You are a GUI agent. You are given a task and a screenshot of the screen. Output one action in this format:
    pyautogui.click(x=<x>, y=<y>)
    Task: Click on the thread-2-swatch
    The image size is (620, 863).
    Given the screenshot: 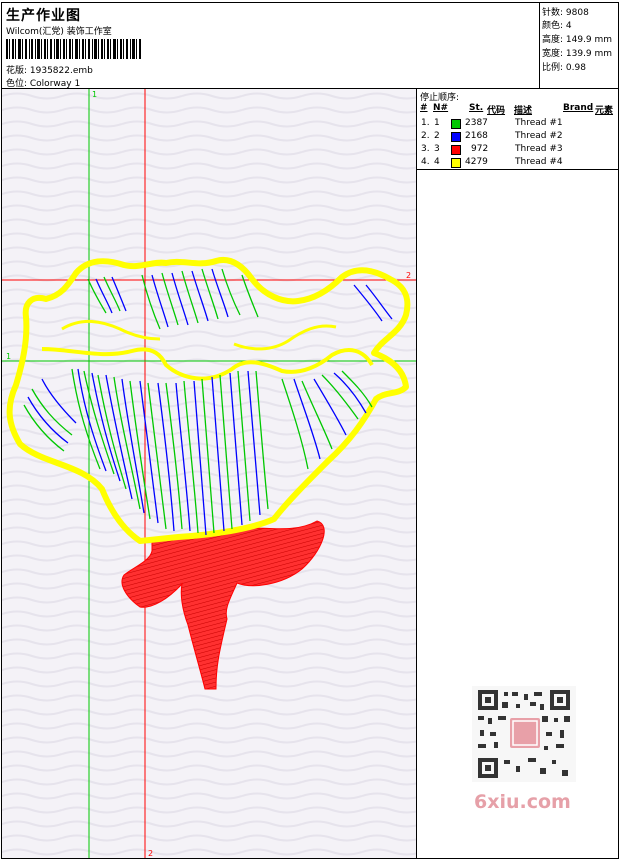 What is the action you would take?
    pyautogui.click(x=456, y=137)
    